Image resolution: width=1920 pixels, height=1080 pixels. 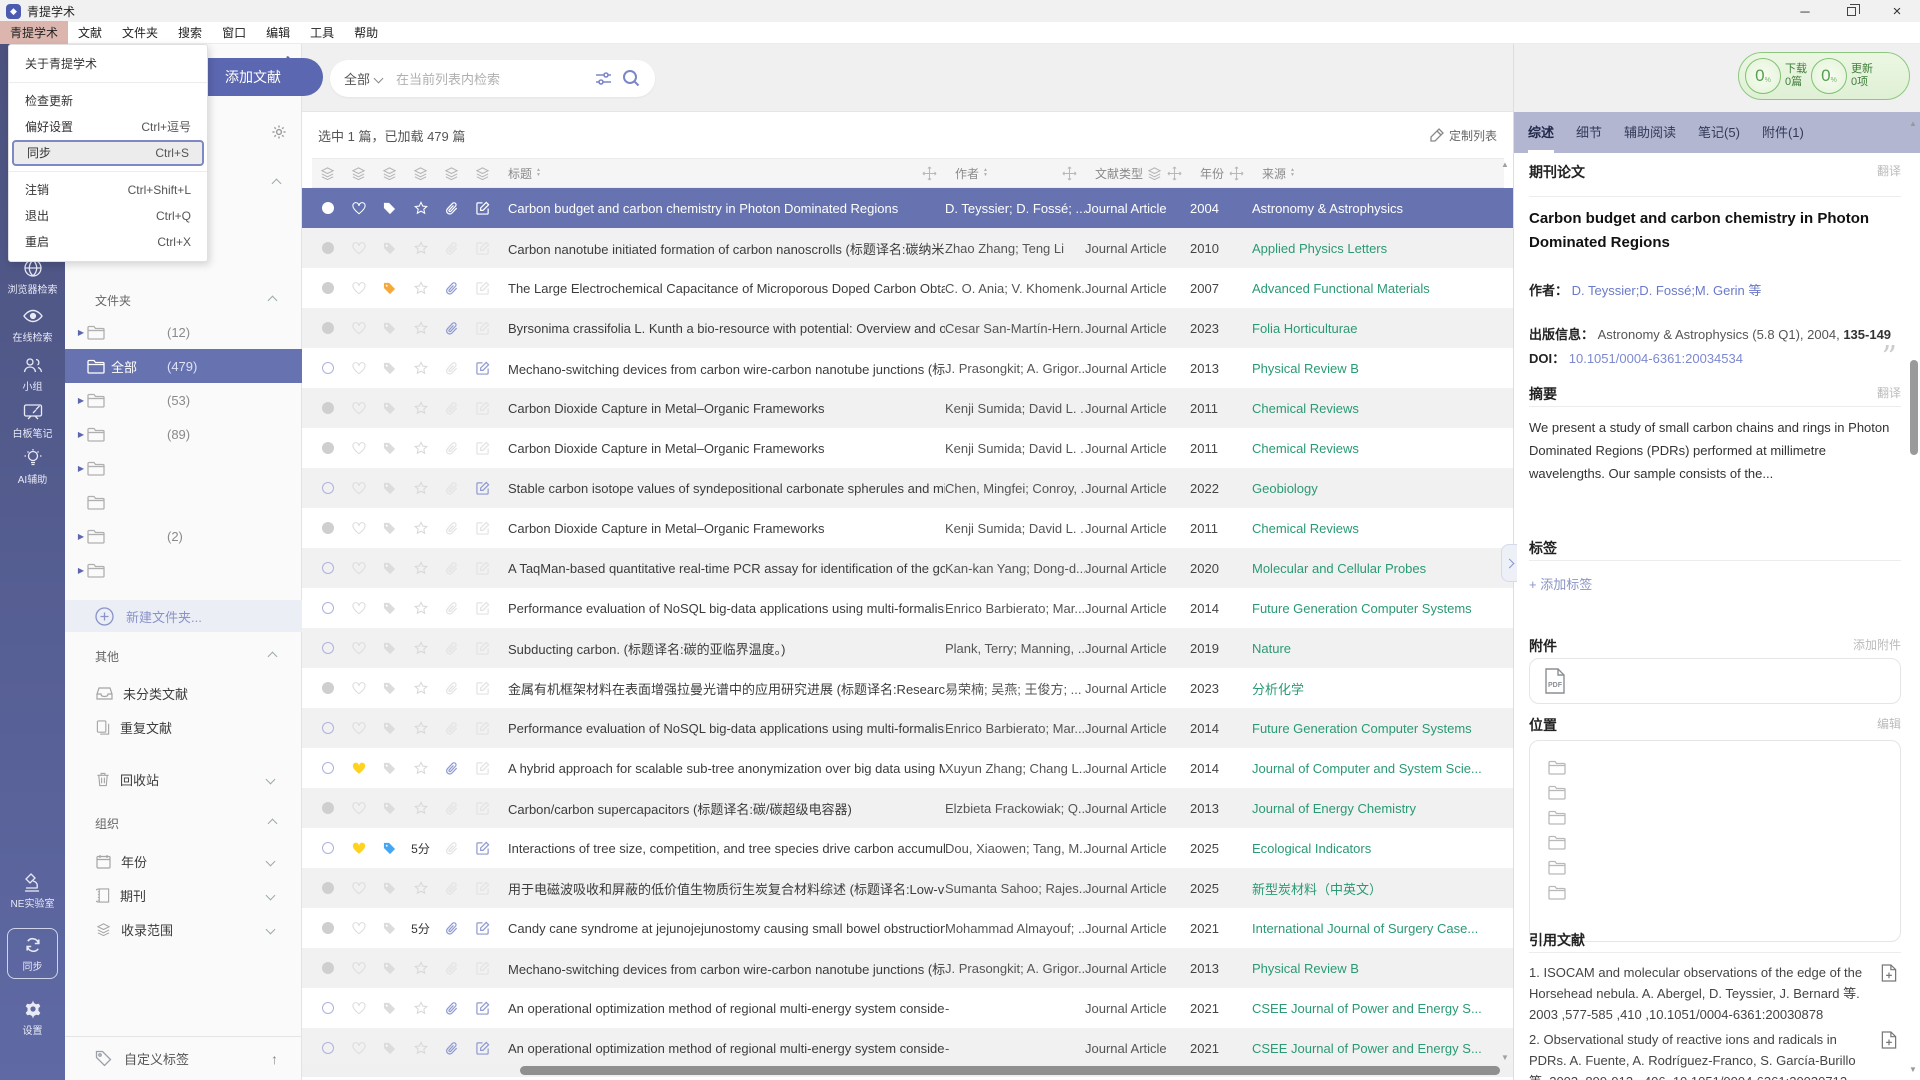 I want to click on column-header-title: 标题 ▲ ▼, so click(x=721, y=173).